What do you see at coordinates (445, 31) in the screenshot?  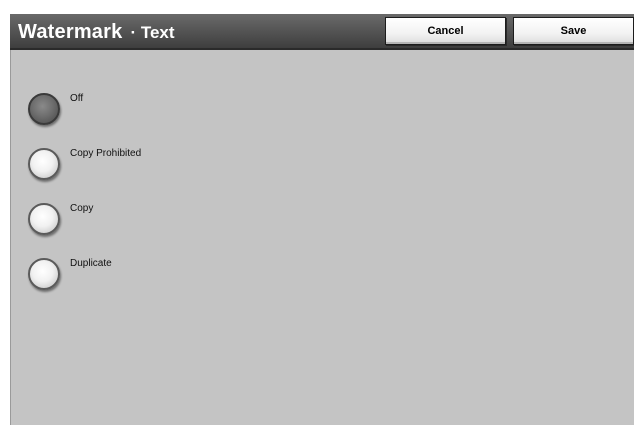 I see `cancel-button: Cancel` at bounding box center [445, 31].